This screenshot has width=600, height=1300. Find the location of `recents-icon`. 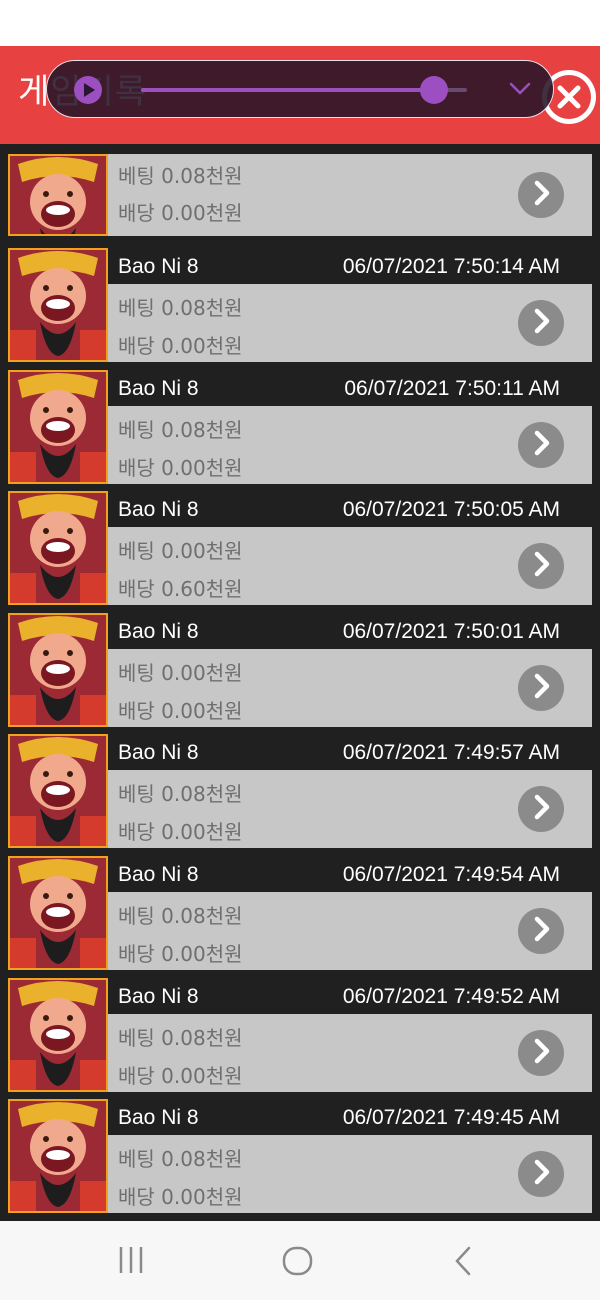

recents-icon is located at coordinates (131, 1260).